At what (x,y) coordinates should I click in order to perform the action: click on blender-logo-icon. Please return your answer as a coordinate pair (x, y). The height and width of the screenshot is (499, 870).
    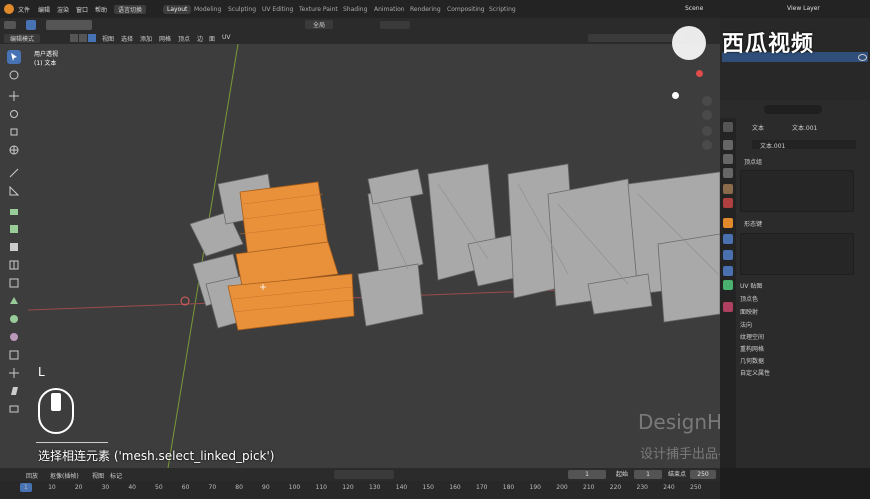
    Looking at the image, I should click on (9, 9).